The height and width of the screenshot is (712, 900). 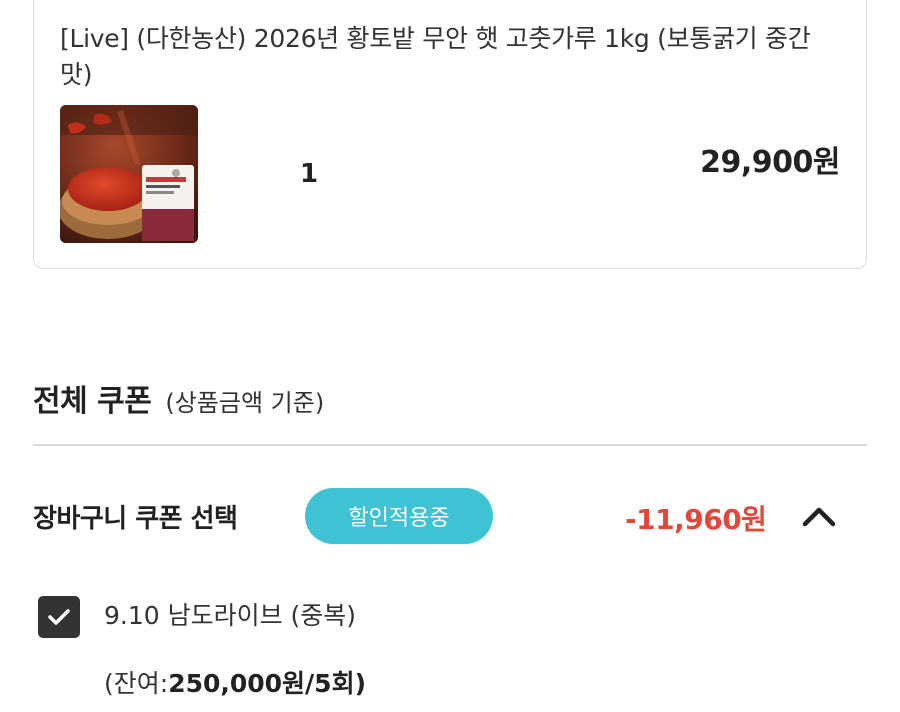 I want to click on coupon-checkbox, so click(x=59, y=617).